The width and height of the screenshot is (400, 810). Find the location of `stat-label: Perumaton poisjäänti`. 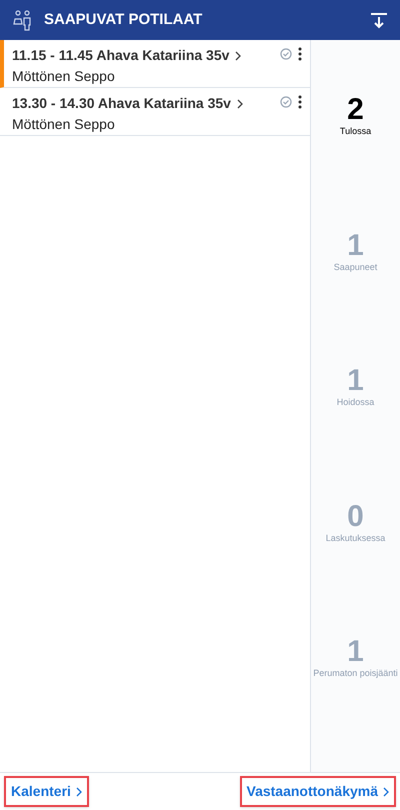

stat-label: Perumaton poisjäänti is located at coordinates (355, 674).